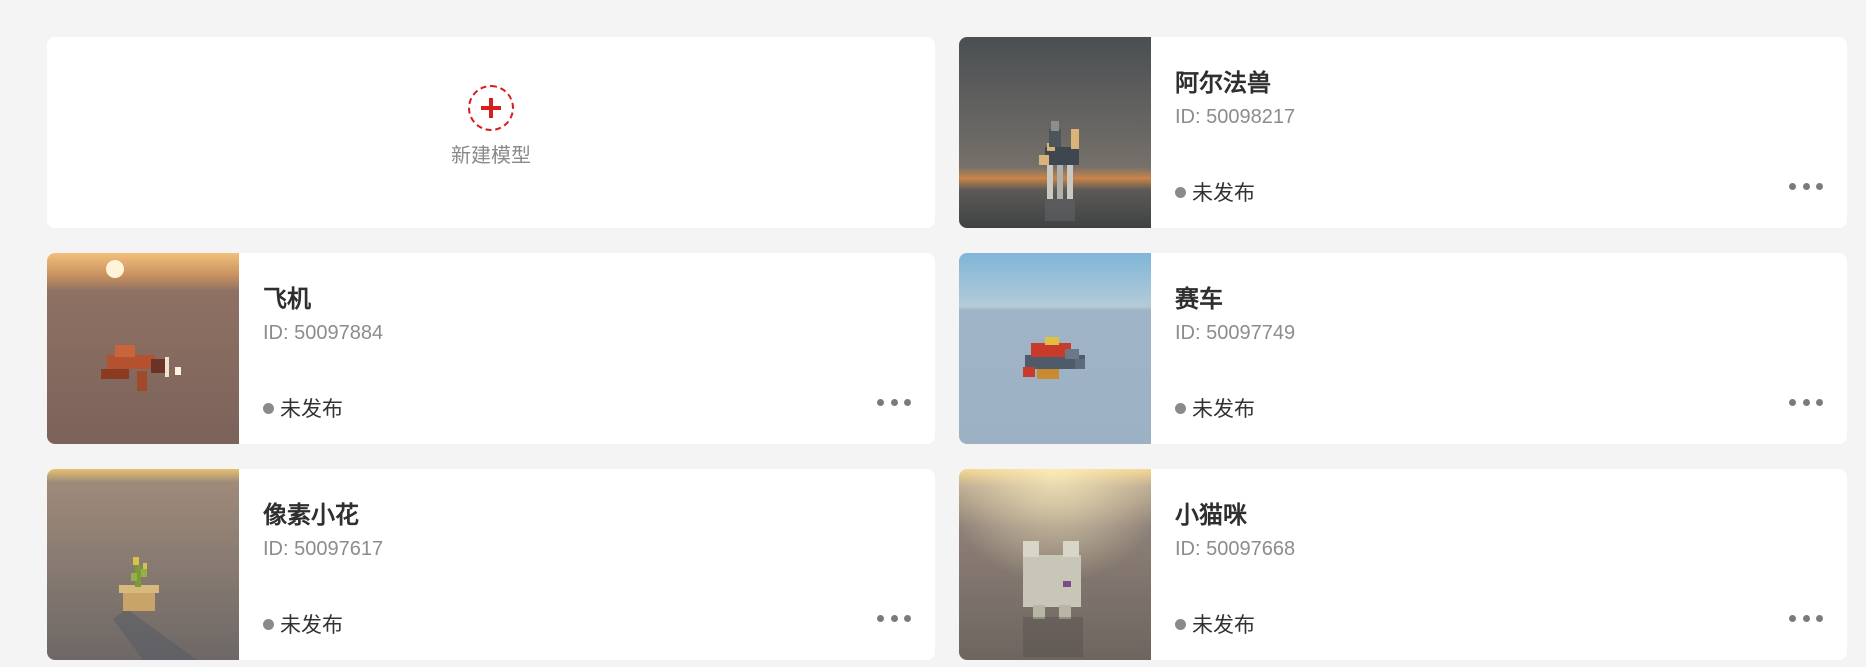 This screenshot has width=1866, height=667. Describe the element at coordinates (491, 156) in the screenshot. I see `new-model-label: 新建模型` at that location.